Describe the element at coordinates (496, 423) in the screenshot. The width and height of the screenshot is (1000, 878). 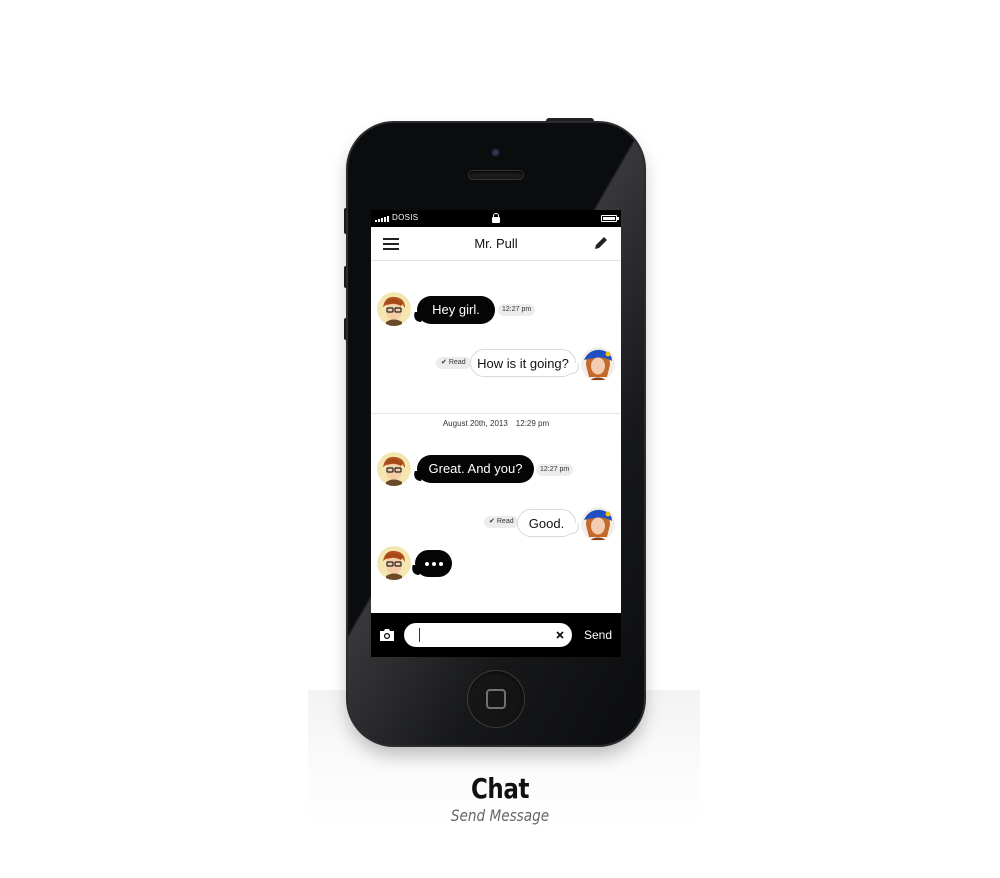
I see `date-separator: August 20th, 2013 12:29 pm` at that location.